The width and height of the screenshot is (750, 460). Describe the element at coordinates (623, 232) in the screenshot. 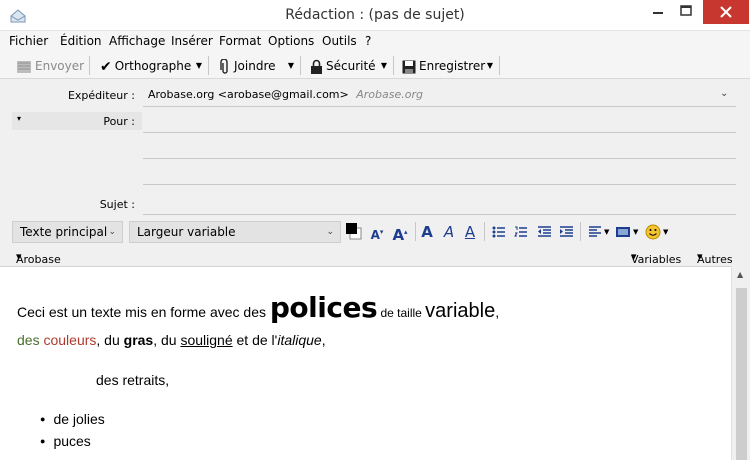

I see `insert-image-icon` at that location.